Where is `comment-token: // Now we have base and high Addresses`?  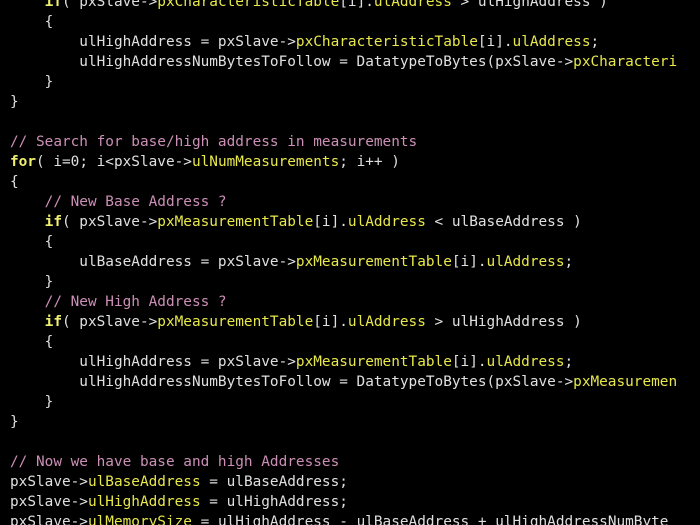
comment-token: // Now we have base and high Addresses is located at coordinates (175, 462).